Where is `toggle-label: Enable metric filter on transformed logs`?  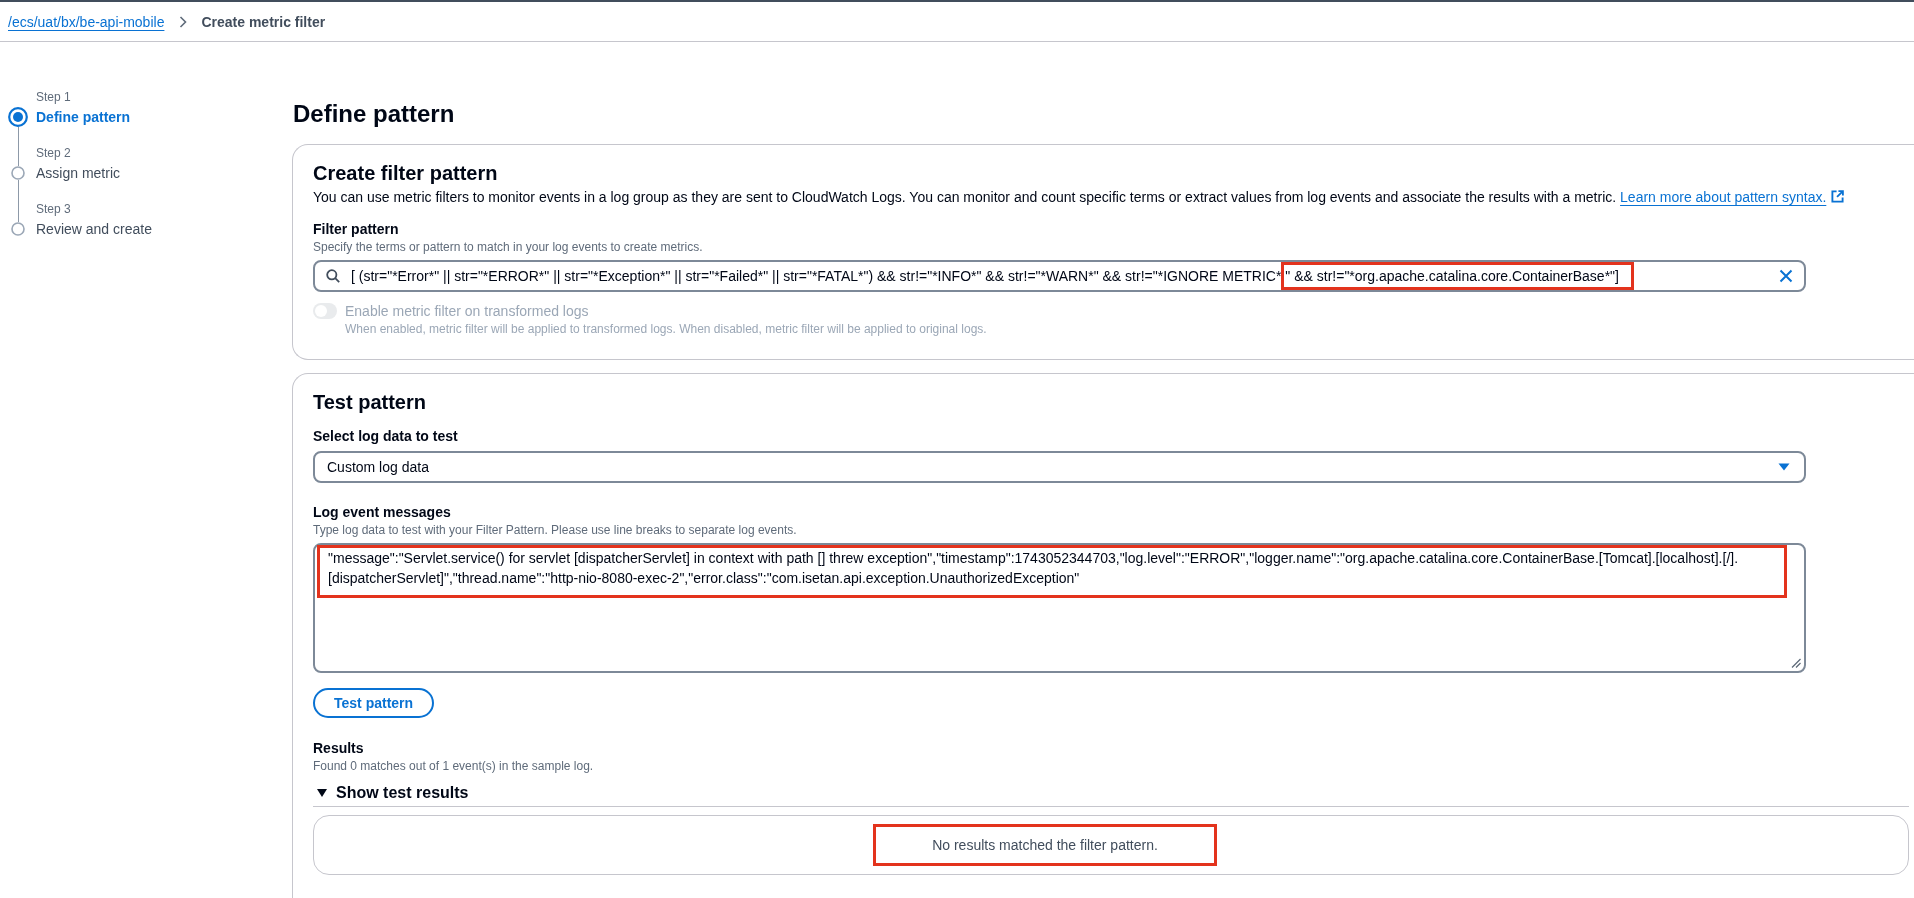
toggle-label: Enable metric filter on transformed logs is located at coordinates (467, 311).